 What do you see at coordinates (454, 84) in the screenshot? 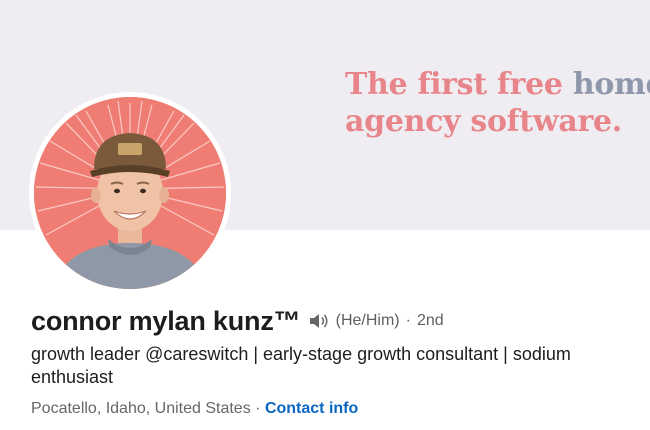
I see `banner-tagline-part-1: The first free` at bounding box center [454, 84].